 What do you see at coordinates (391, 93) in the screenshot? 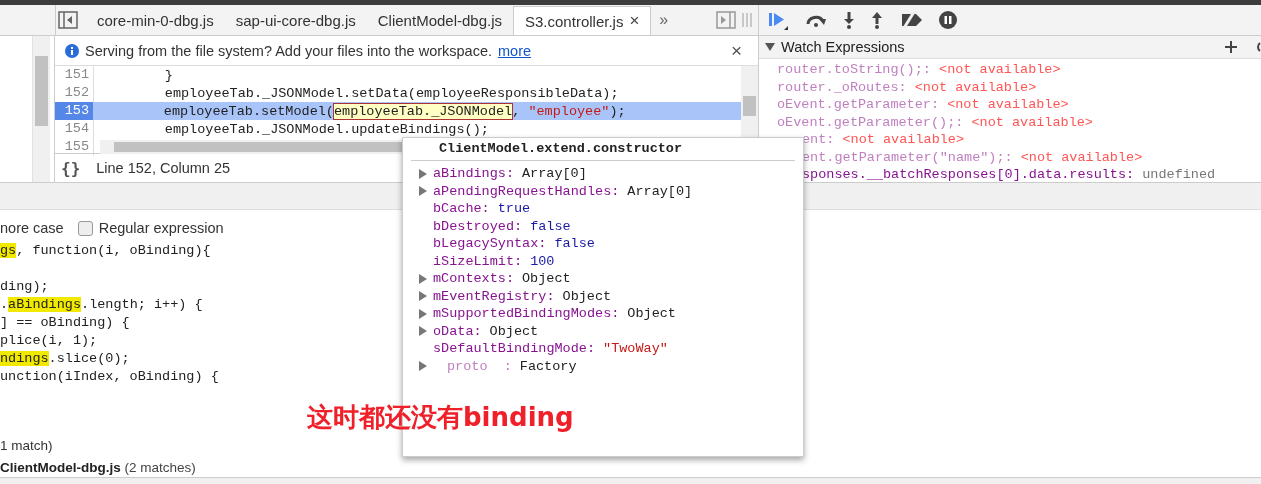
I see `code-line: employeeTab._JSONModel.setData(employeeResponsibleData);` at bounding box center [391, 93].